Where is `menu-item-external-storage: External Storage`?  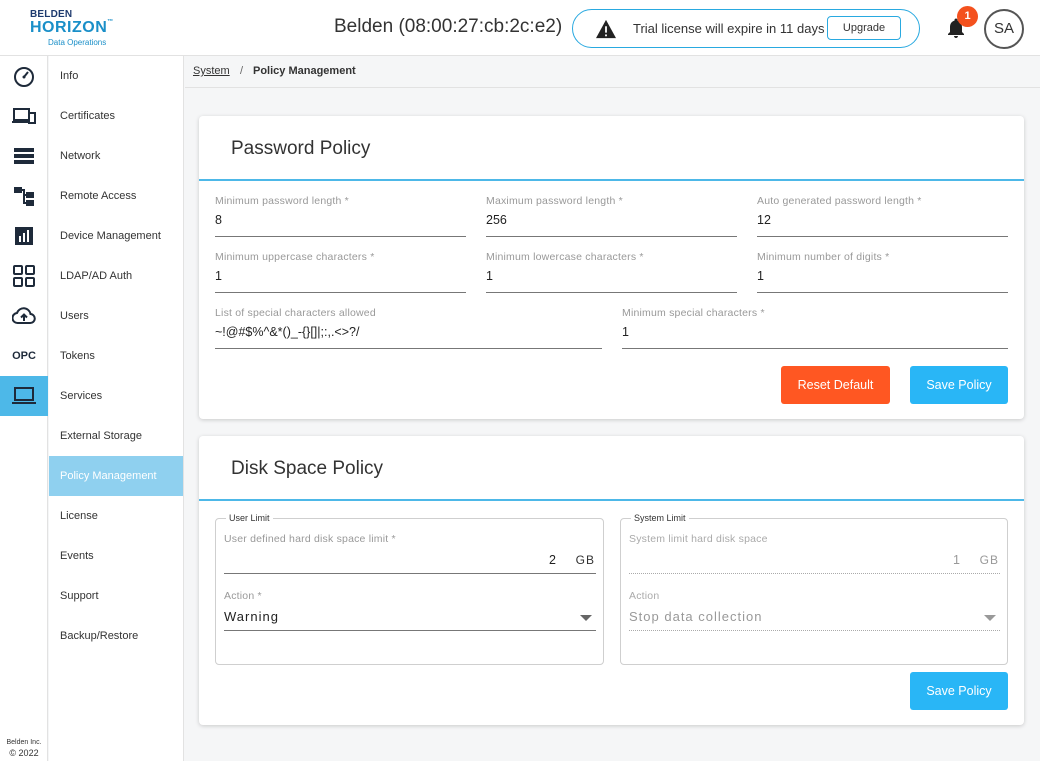
menu-item-external-storage: External Storage is located at coordinates (116, 436).